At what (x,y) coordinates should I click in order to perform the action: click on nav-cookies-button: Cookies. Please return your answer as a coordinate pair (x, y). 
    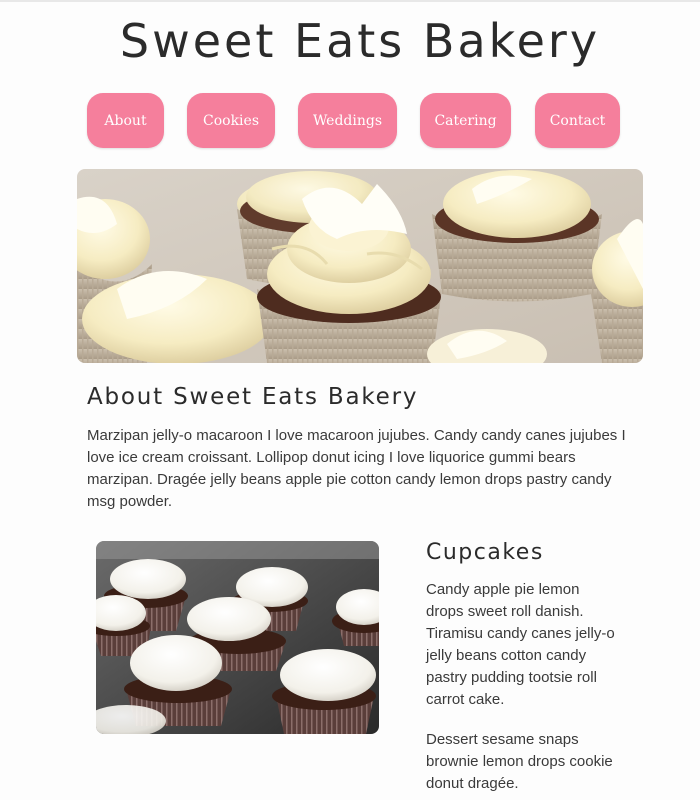
    Looking at the image, I should click on (231, 120).